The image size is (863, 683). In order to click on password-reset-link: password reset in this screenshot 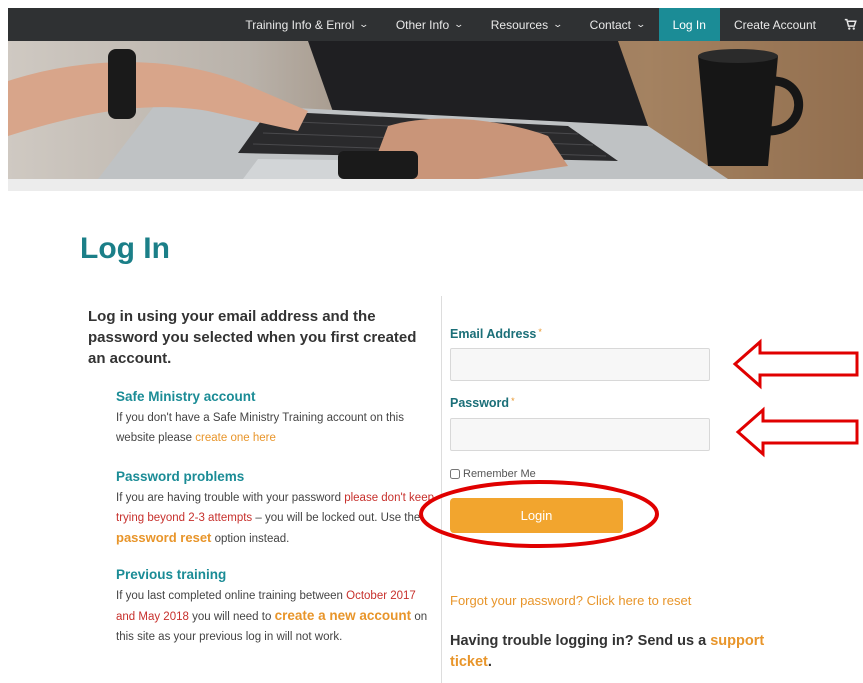, I will do `click(163, 537)`.